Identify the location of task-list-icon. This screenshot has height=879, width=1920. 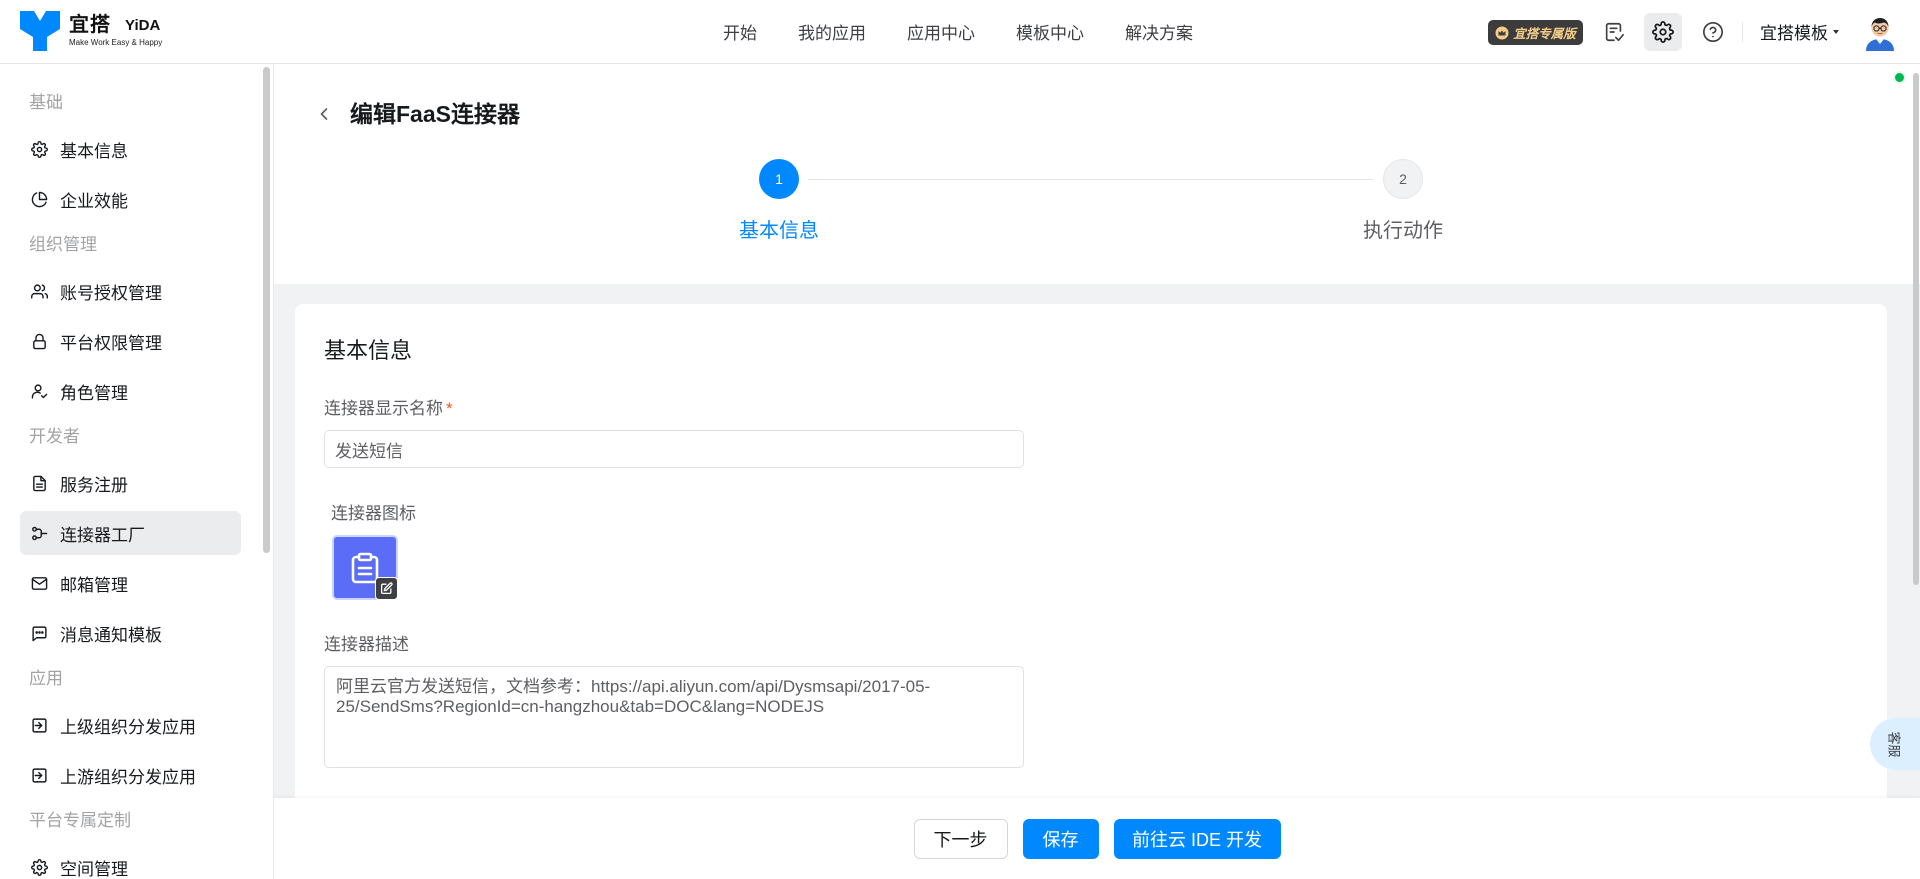
(1614, 32).